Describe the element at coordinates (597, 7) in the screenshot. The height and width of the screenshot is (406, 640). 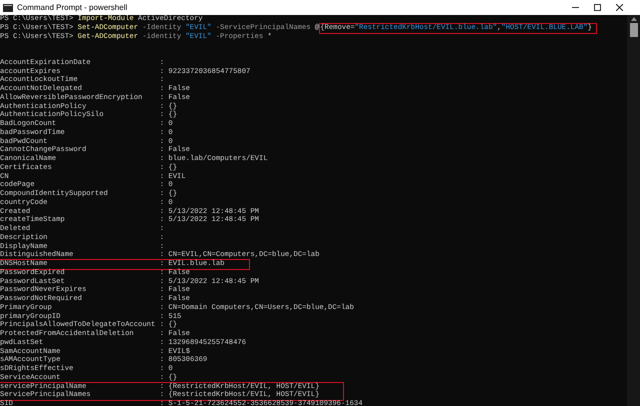
I see `maximize-icon` at that location.